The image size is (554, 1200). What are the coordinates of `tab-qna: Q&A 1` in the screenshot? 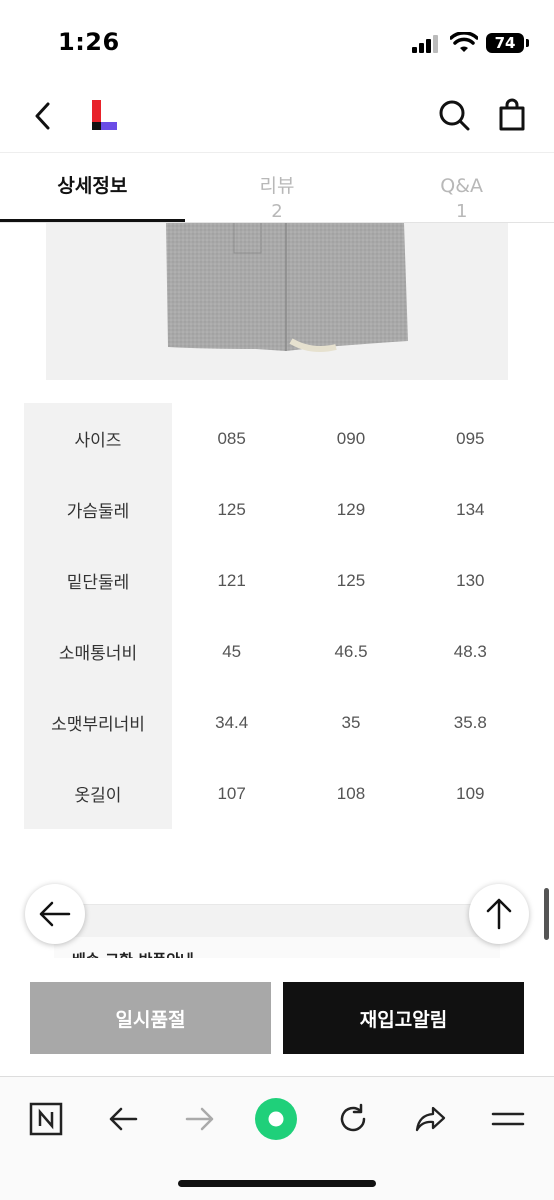 It's located at (461, 187).